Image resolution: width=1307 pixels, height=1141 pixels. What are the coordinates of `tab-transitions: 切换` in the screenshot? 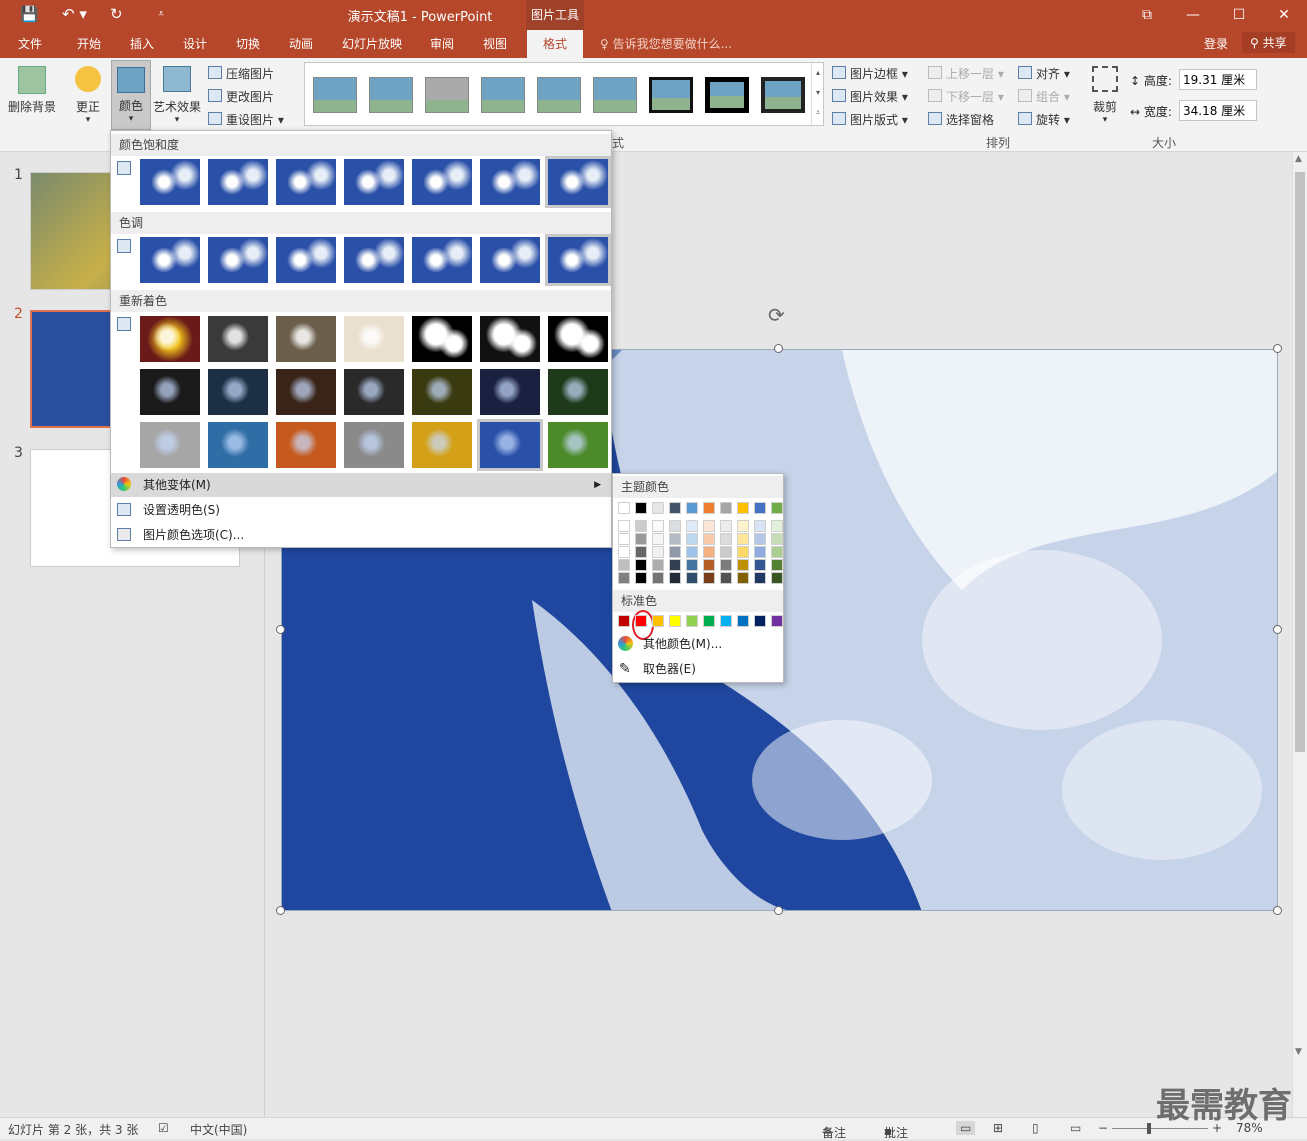 It's located at (248, 43).